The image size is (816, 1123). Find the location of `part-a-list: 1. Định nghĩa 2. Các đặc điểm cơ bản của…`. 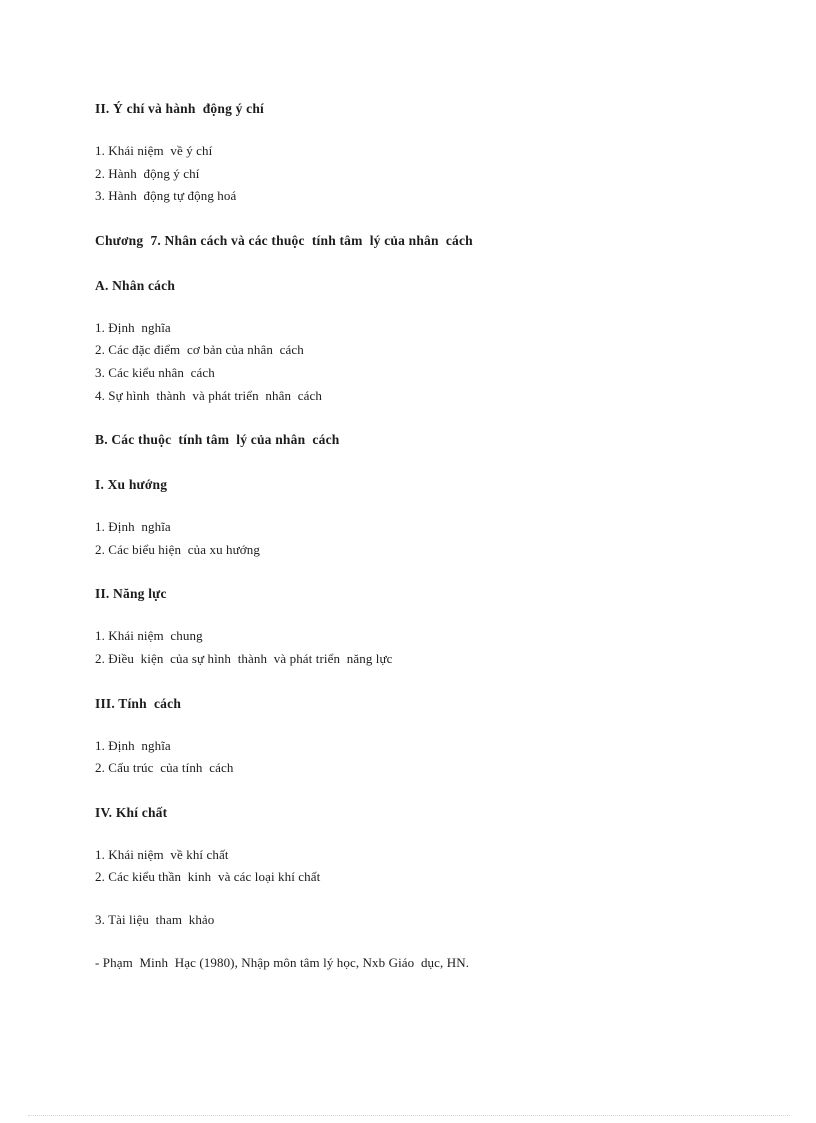

part-a-list: 1. Định nghĩa 2. Các đặc điểm cơ bản của… is located at coordinates (415, 362).